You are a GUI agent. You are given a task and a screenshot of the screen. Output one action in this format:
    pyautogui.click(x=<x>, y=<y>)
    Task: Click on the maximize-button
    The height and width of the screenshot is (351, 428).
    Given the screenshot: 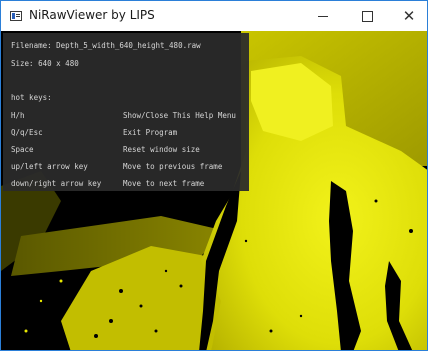 What is the action you would take?
    pyautogui.click(x=367, y=16)
    